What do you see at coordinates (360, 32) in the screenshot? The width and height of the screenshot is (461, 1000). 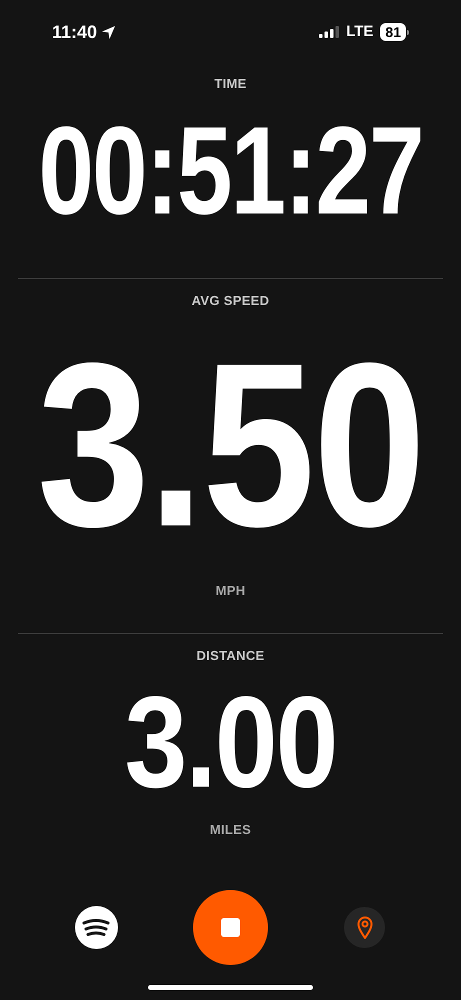 I see `network-type: LTE` at bounding box center [360, 32].